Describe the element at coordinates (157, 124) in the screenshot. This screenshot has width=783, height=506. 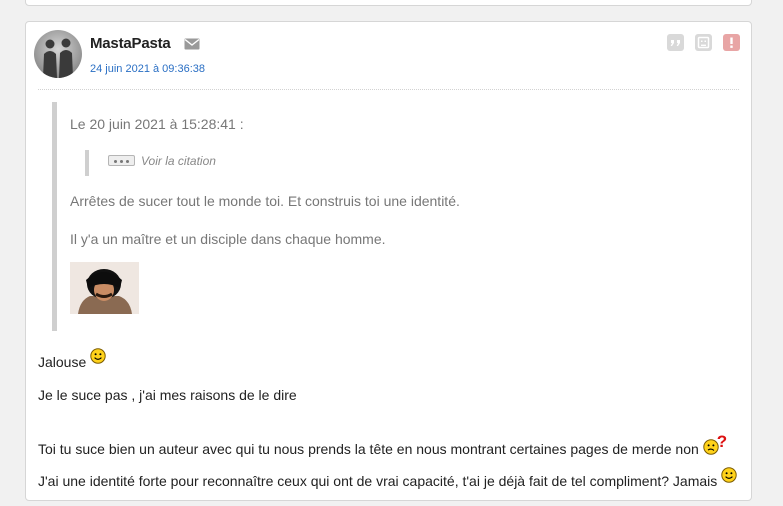
I see `quote-meta: Le 20 juin 2021 à 15:28:41 :` at that location.